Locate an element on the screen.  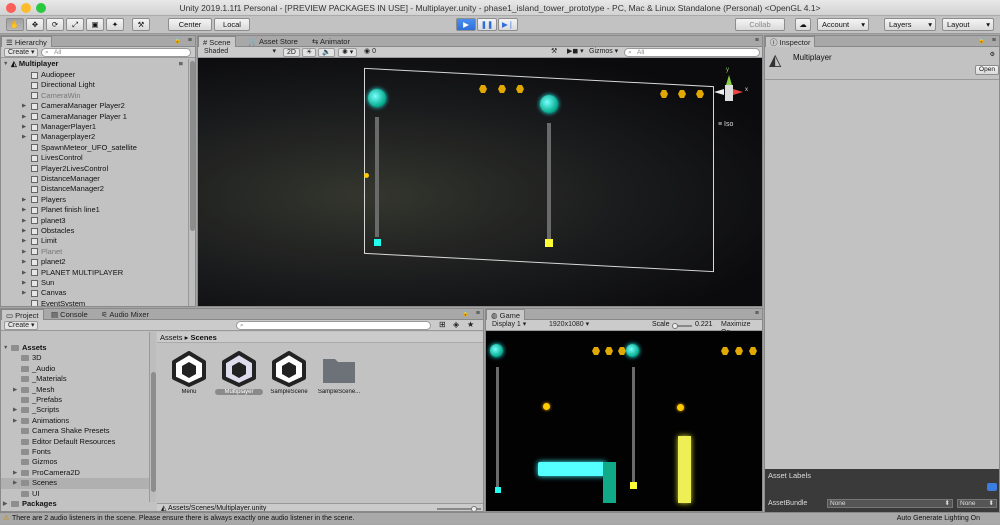
hierarchy-item: Audiopeer is located at coordinates (94, 75).